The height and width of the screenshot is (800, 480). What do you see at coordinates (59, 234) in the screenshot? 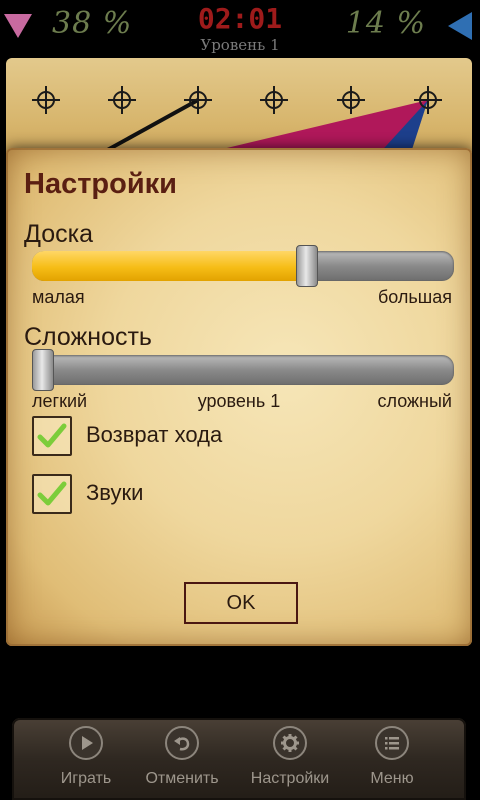
I see `board-size-label: Доска` at bounding box center [59, 234].